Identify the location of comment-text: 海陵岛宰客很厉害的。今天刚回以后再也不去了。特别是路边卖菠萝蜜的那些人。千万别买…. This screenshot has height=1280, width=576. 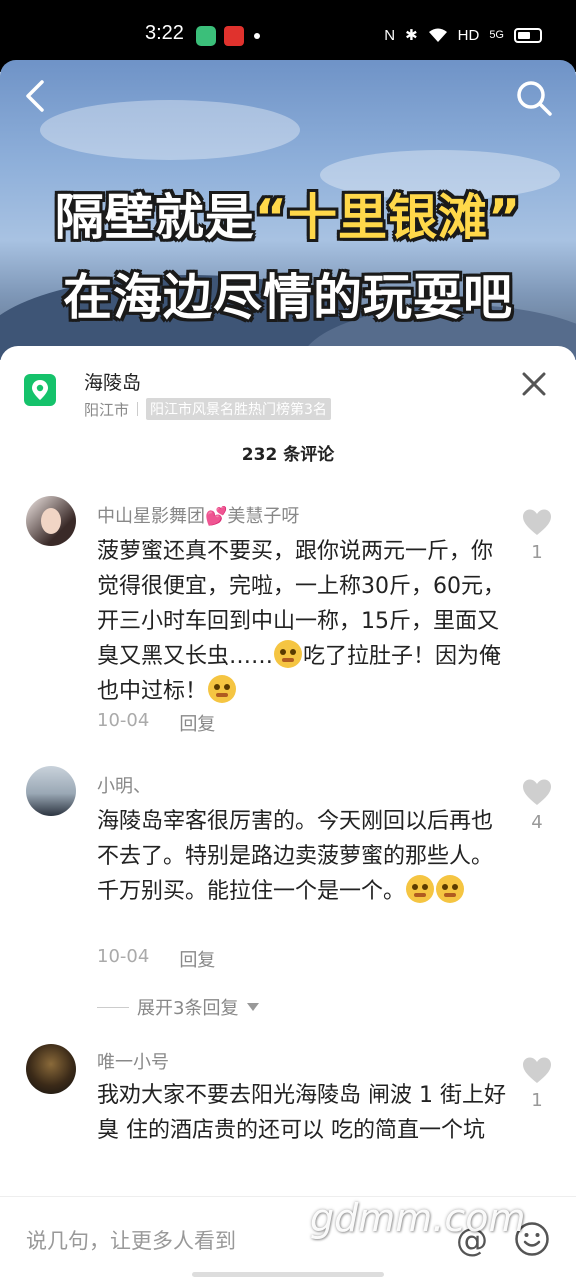
(303, 856).